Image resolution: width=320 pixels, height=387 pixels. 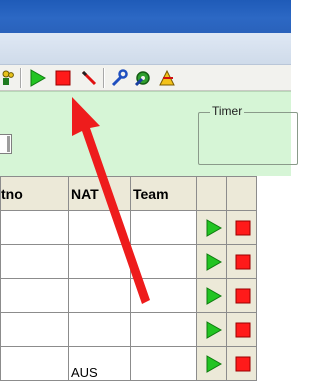 What do you see at coordinates (211, 193) in the screenshot?
I see `column-header-play` at bounding box center [211, 193].